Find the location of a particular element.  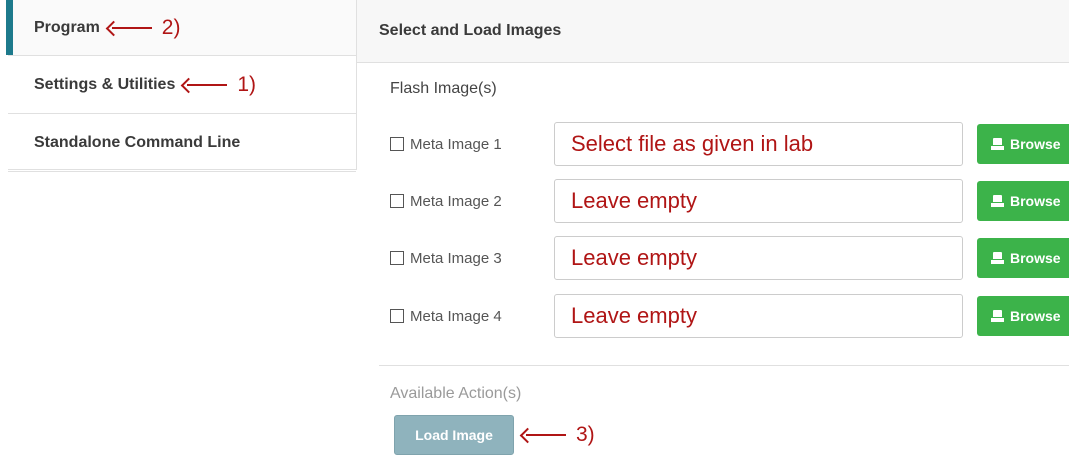

panel-header: Select and Load Images is located at coordinates (713, 31).